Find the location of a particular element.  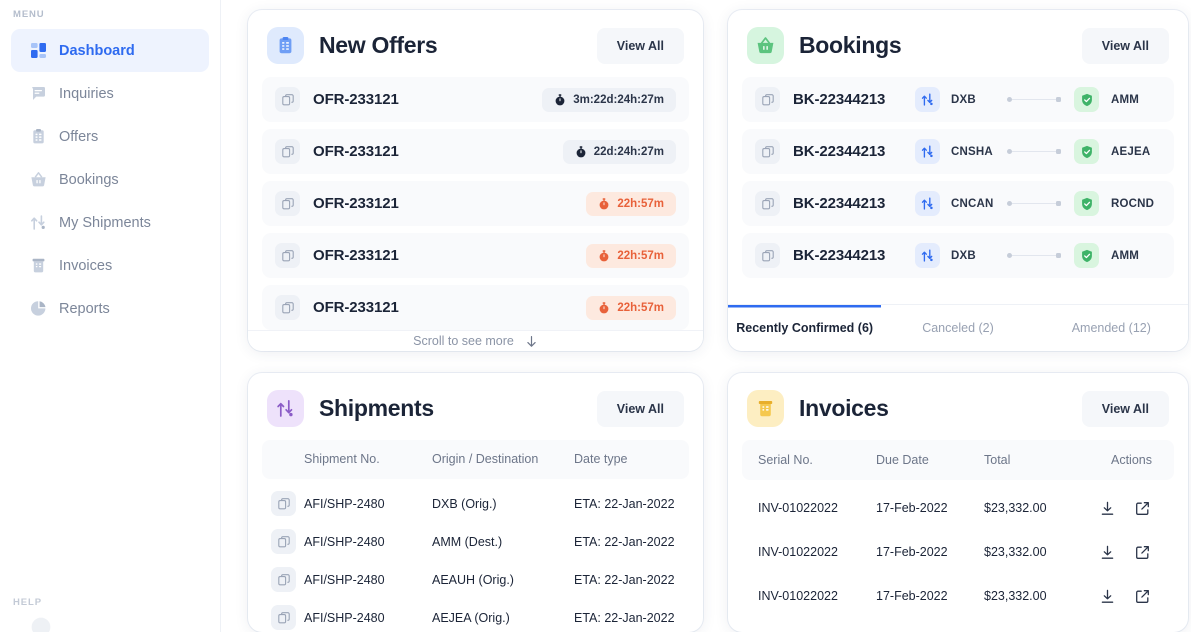

sidebar-item-inquiries: Inquiries is located at coordinates (110, 93).